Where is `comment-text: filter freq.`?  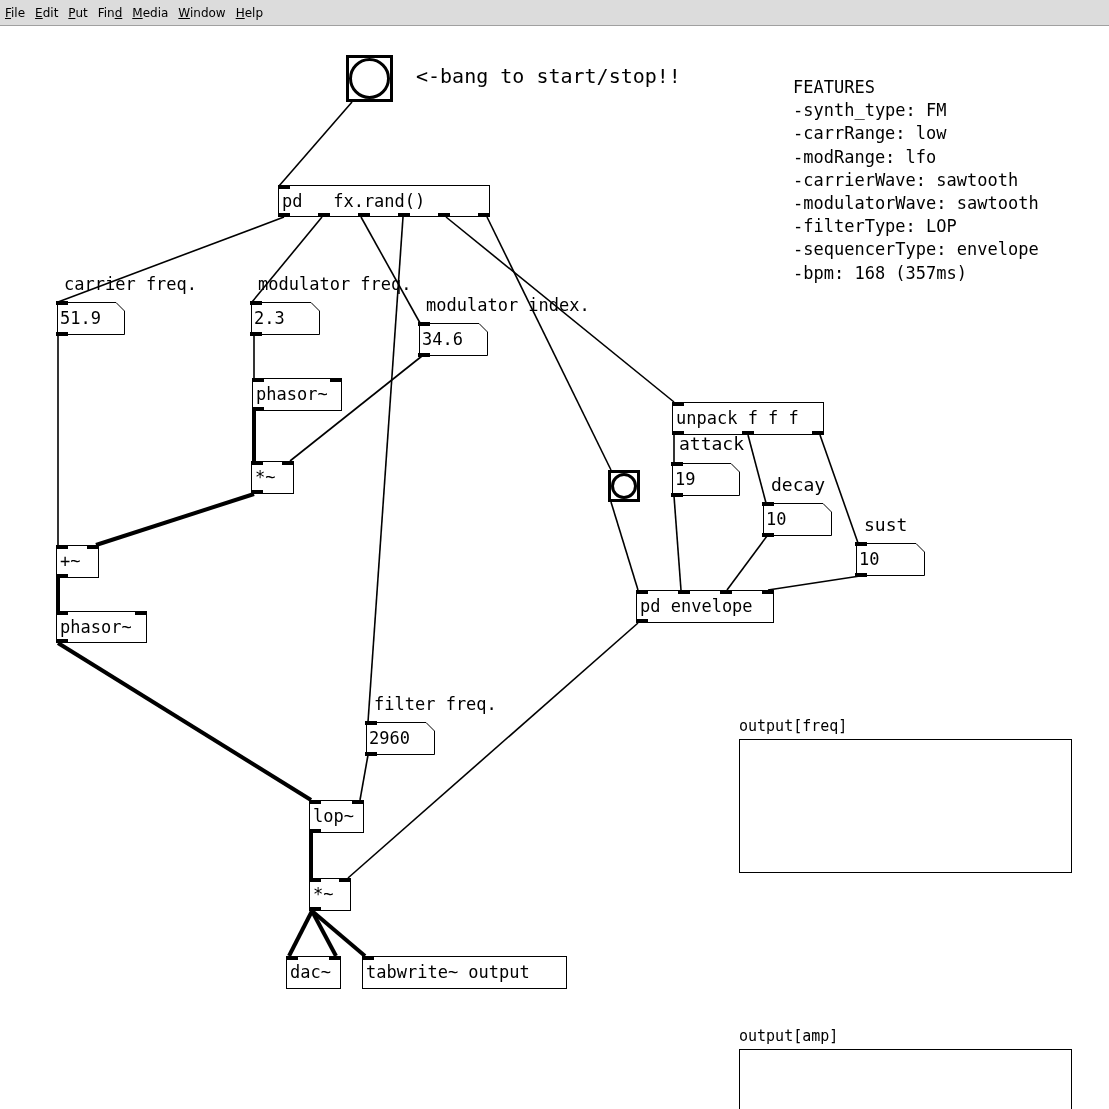
comment-text: filter freq. is located at coordinates (435, 704).